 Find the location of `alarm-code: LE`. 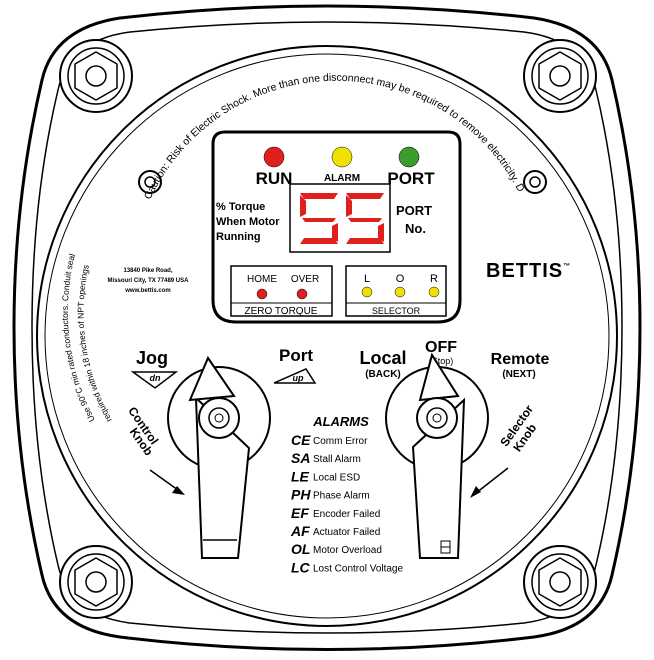

alarm-code: LE is located at coordinates (300, 476).